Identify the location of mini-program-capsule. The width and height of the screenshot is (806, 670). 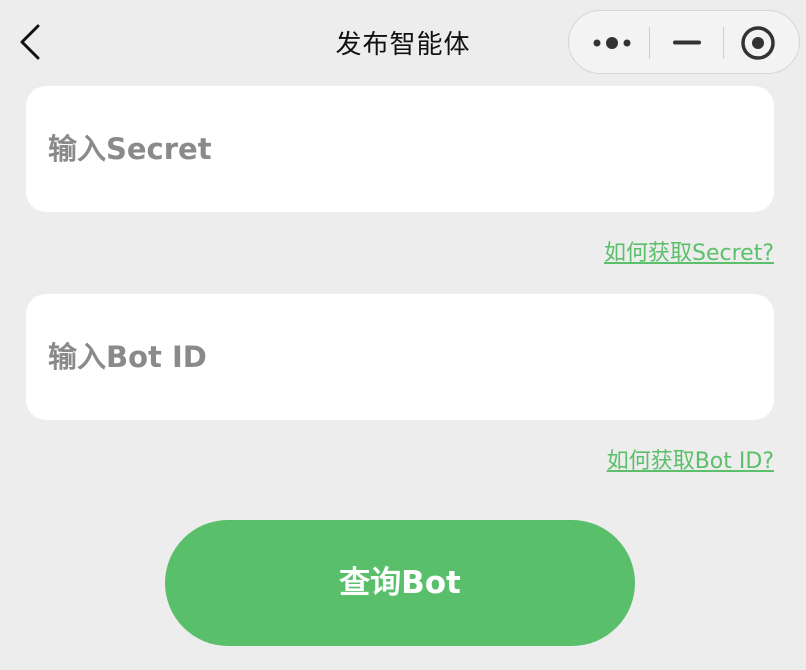
(684, 42).